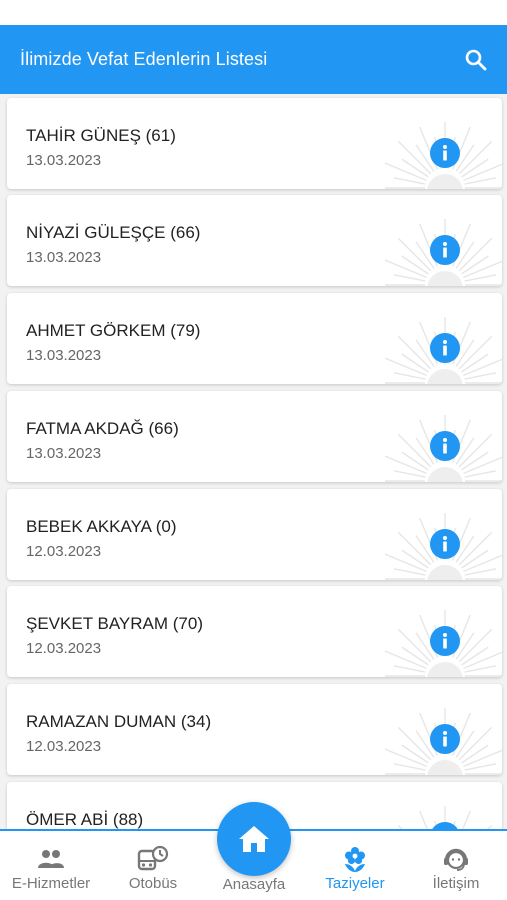 Image resolution: width=507 pixels, height=900 pixels. I want to click on people-icon, so click(51, 859).